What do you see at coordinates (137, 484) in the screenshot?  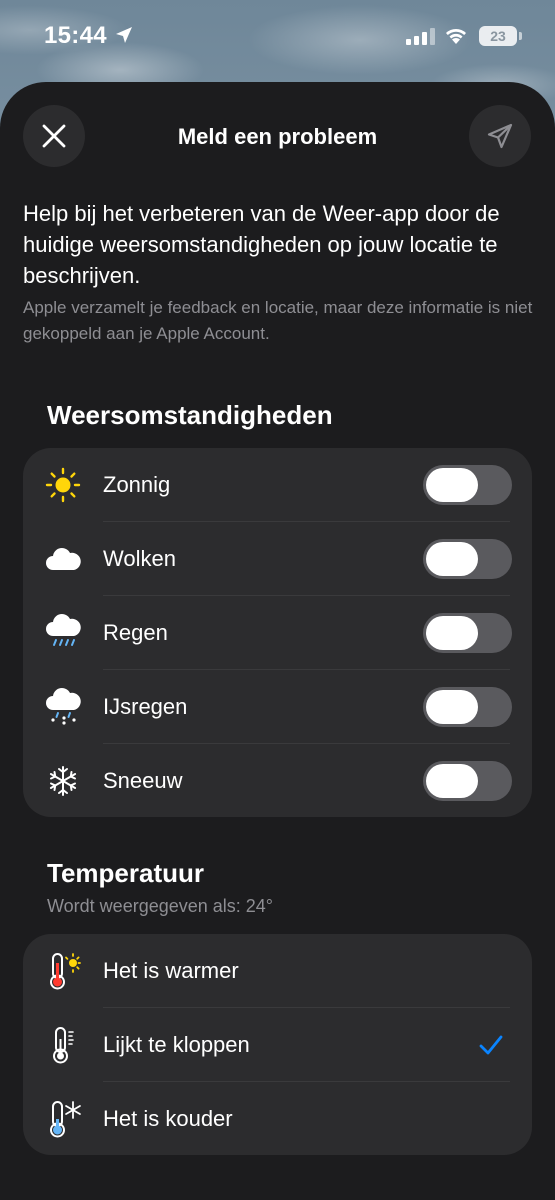 I see `condition-label: Zonnig` at bounding box center [137, 484].